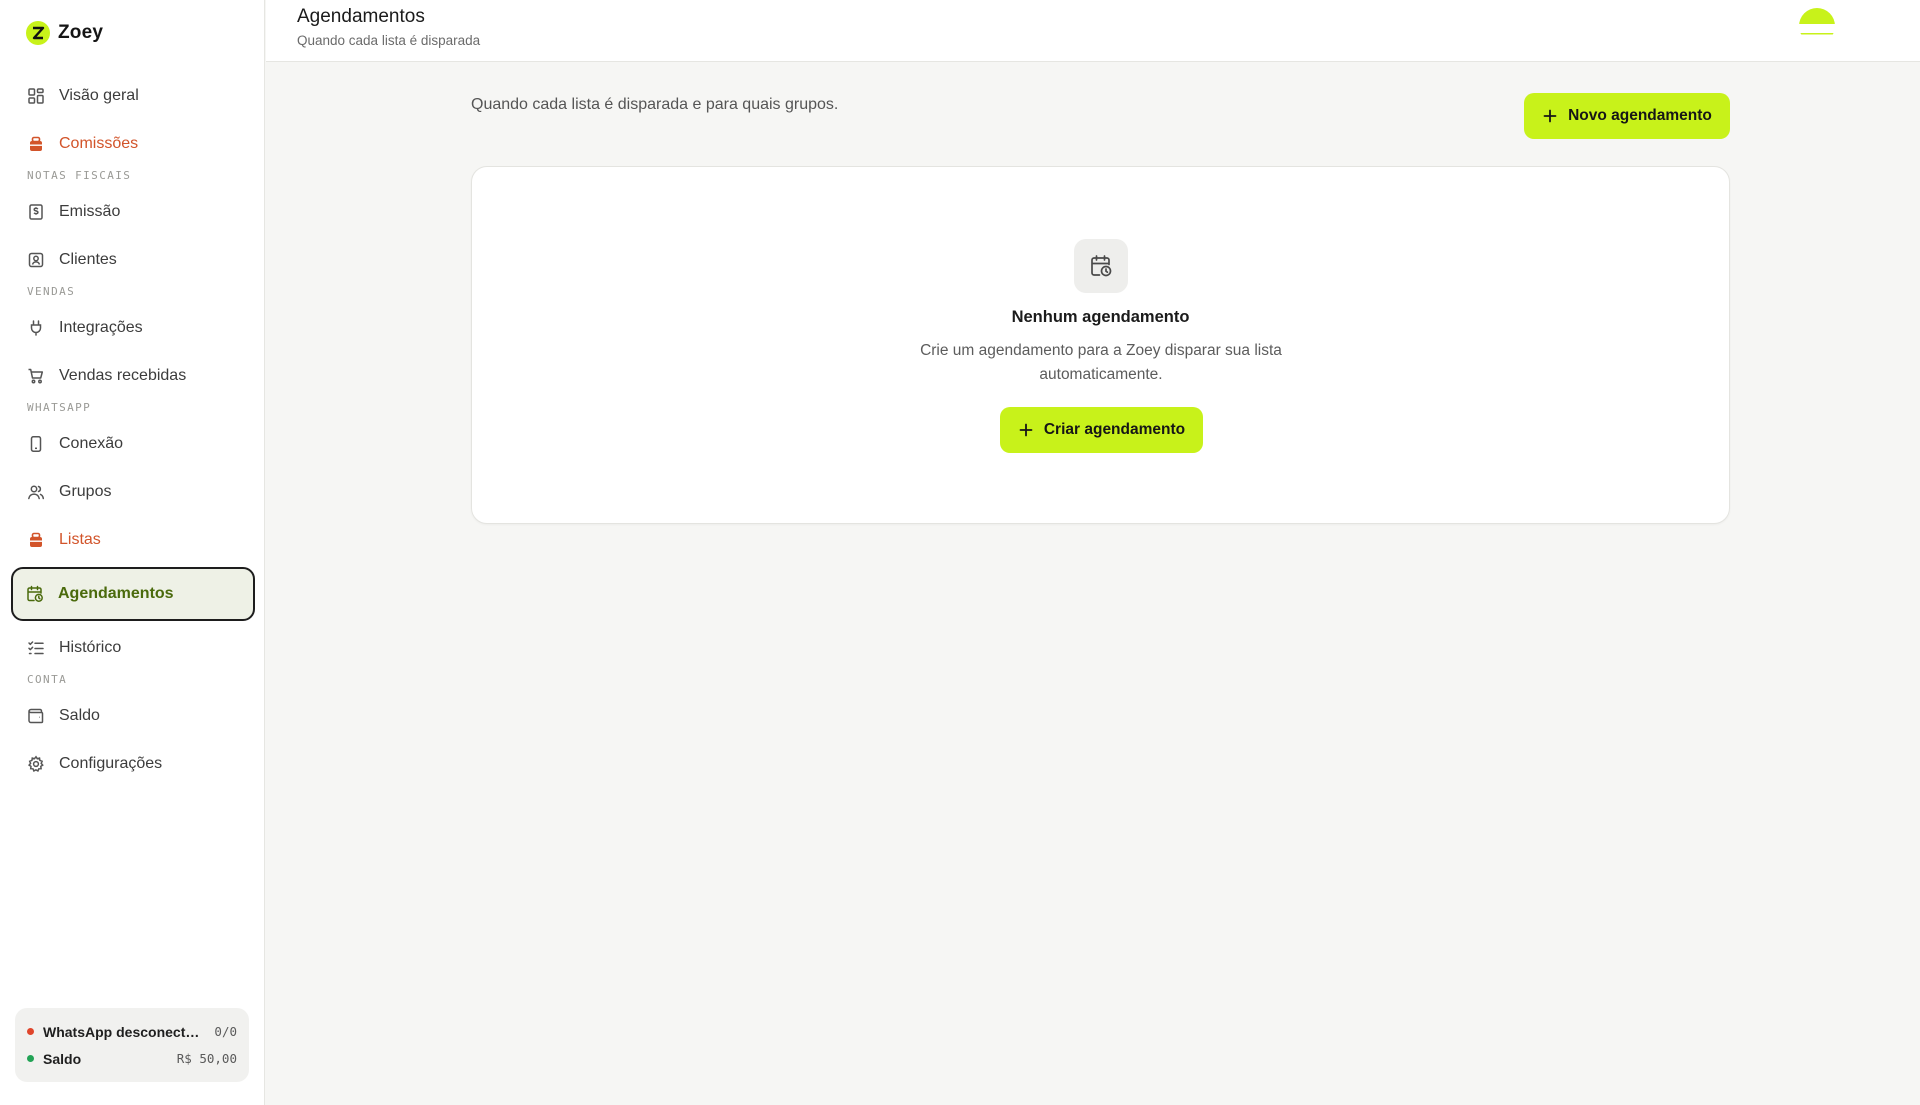 Image resolution: width=1920 pixels, height=1105 pixels. Describe the element at coordinates (1114, 429) in the screenshot. I see `create-schedule-label: Criar agendamento` at that location.